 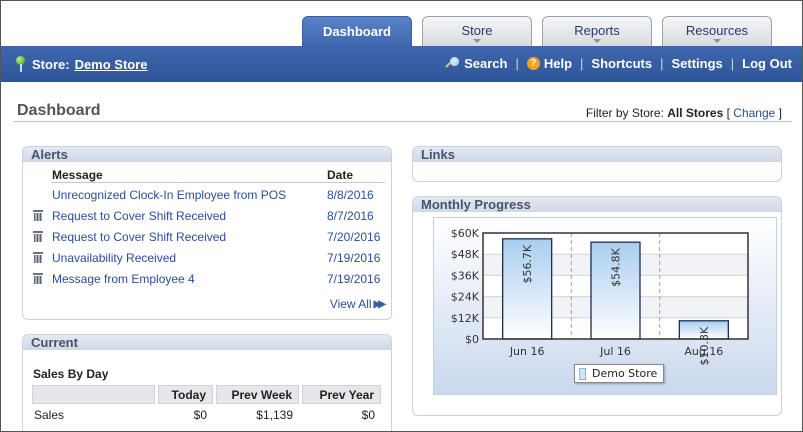 I want to click on alert-date: 8/8/2016, so click(x=350, y=195).